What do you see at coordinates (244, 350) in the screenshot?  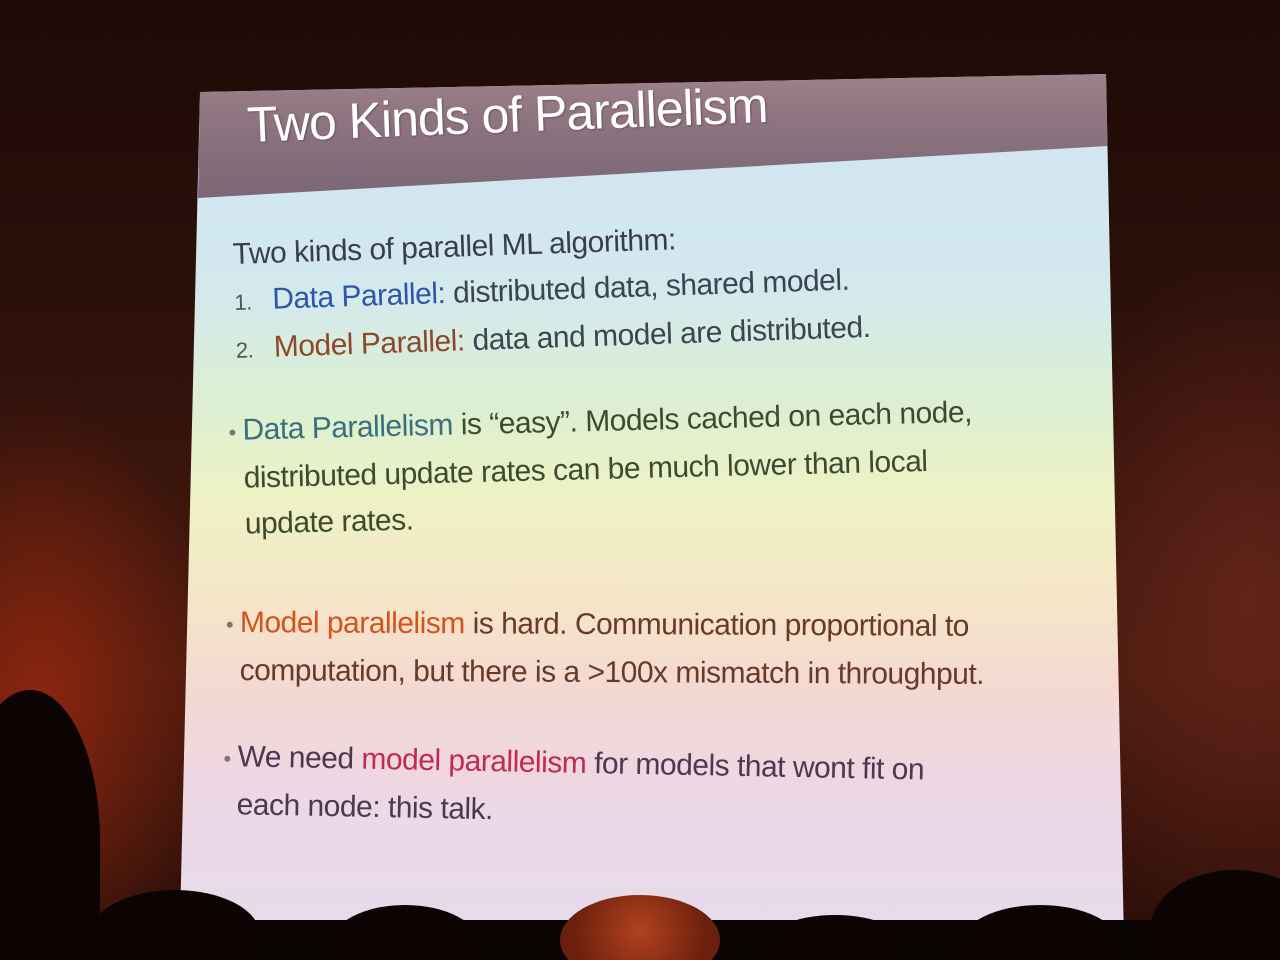 I see `list-number: 2.` at bounding box center [244, 350].